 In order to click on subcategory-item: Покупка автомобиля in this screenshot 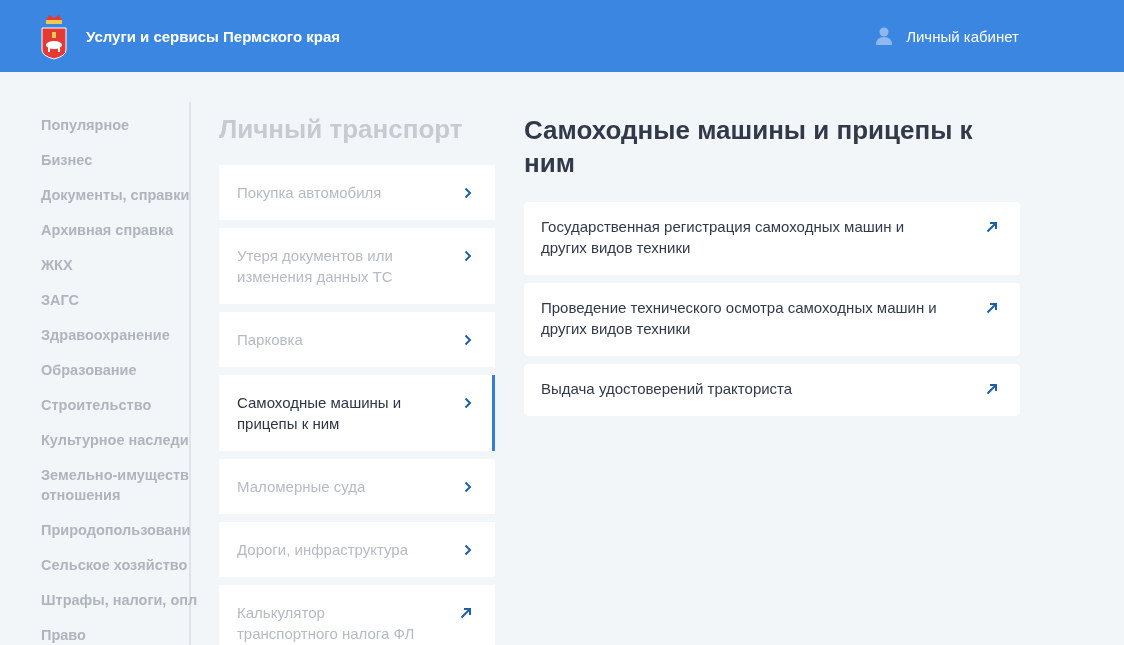, I will do `click(357, 192)`.